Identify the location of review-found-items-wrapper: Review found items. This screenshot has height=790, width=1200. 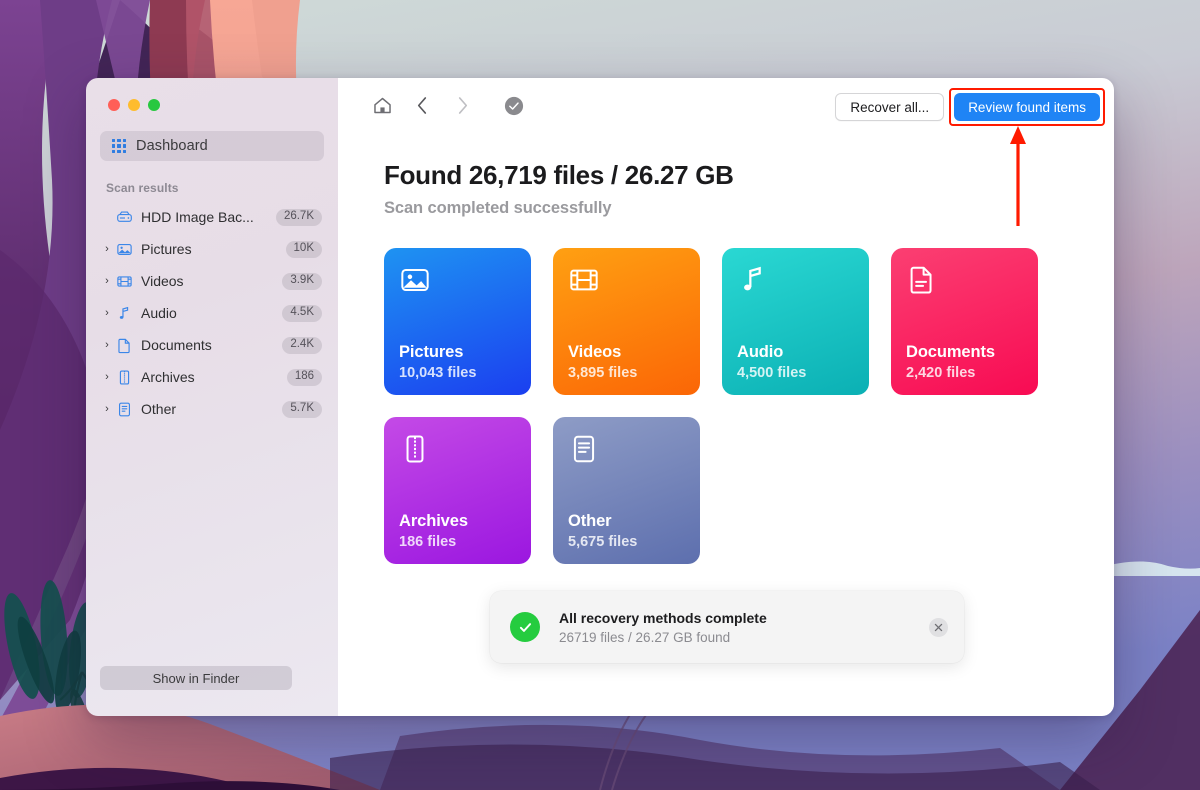
(1027, 107).